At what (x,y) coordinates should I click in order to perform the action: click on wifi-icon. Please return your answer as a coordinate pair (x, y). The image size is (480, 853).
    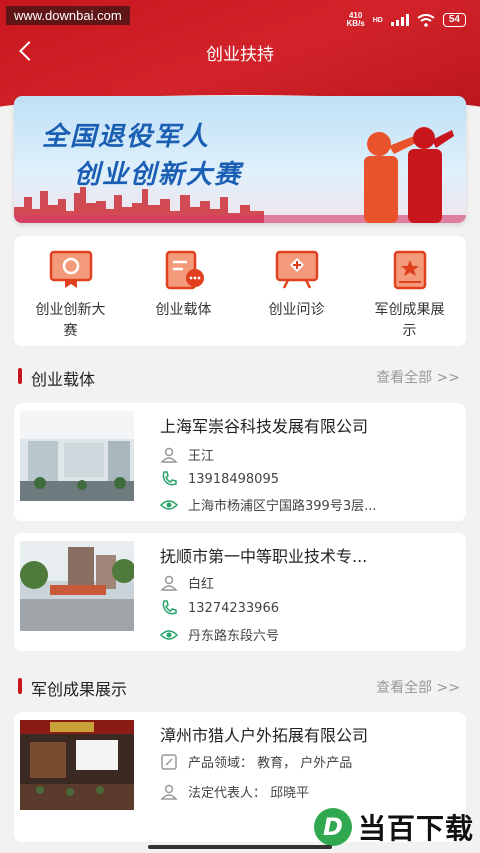
    Looking at the image, I should click on (426, 20).